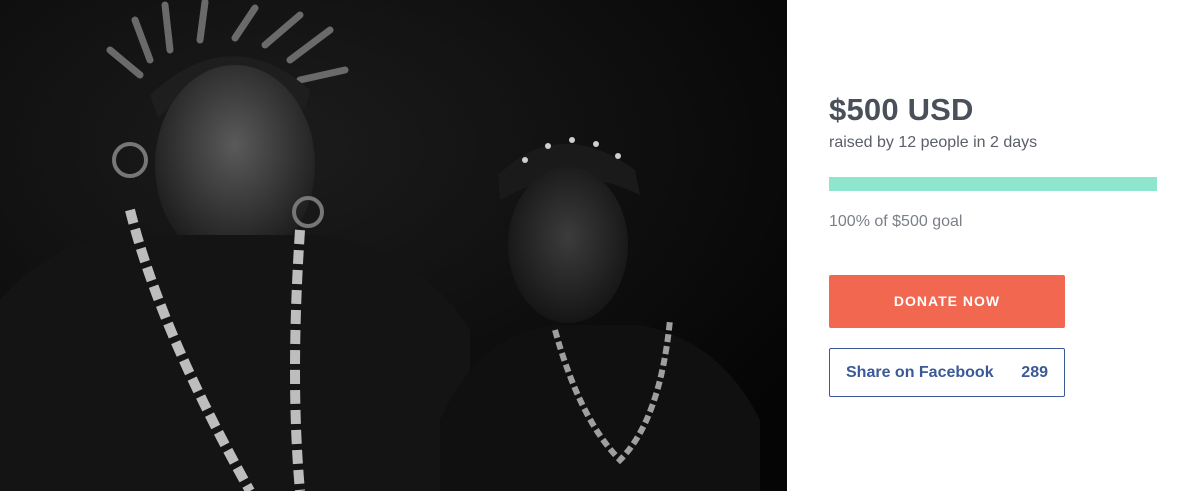 This screenshot has width=1200, height=491. I want to click on share-facebook-button: Share on Facebook 289, so click(947, 372).